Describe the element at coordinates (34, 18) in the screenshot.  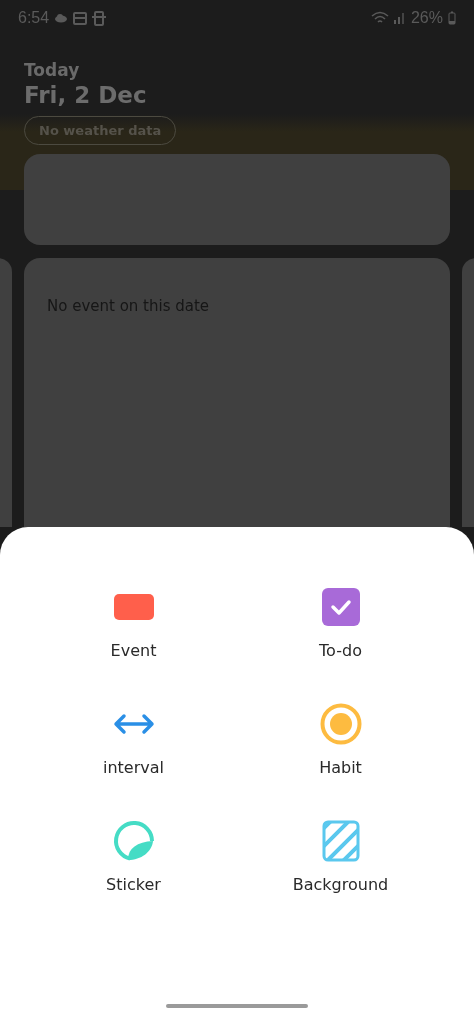
I see `status-time: 6:54` at that location.